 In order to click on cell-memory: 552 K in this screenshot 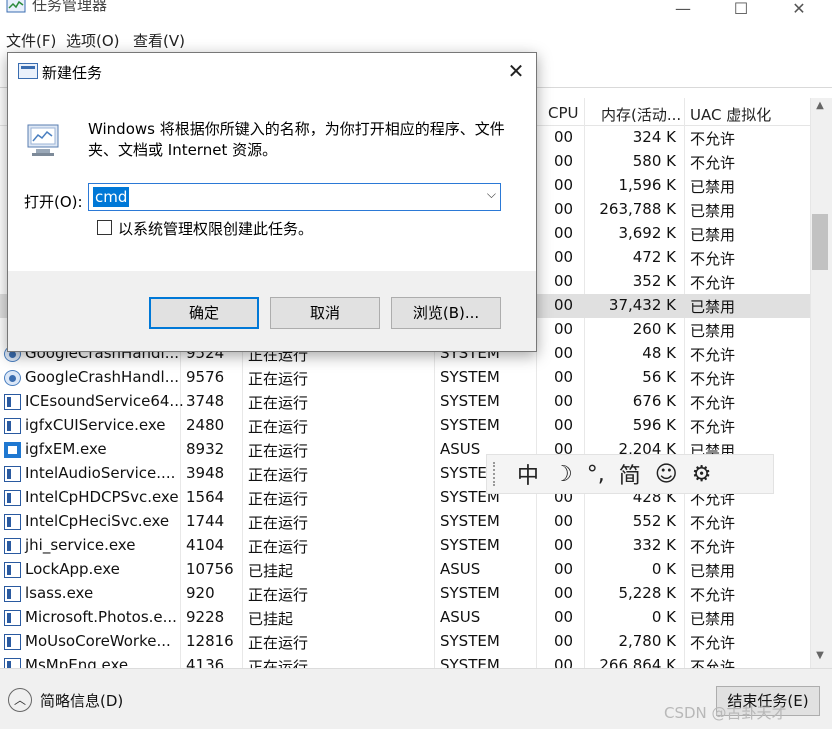, I will do `click(654, 521)`.